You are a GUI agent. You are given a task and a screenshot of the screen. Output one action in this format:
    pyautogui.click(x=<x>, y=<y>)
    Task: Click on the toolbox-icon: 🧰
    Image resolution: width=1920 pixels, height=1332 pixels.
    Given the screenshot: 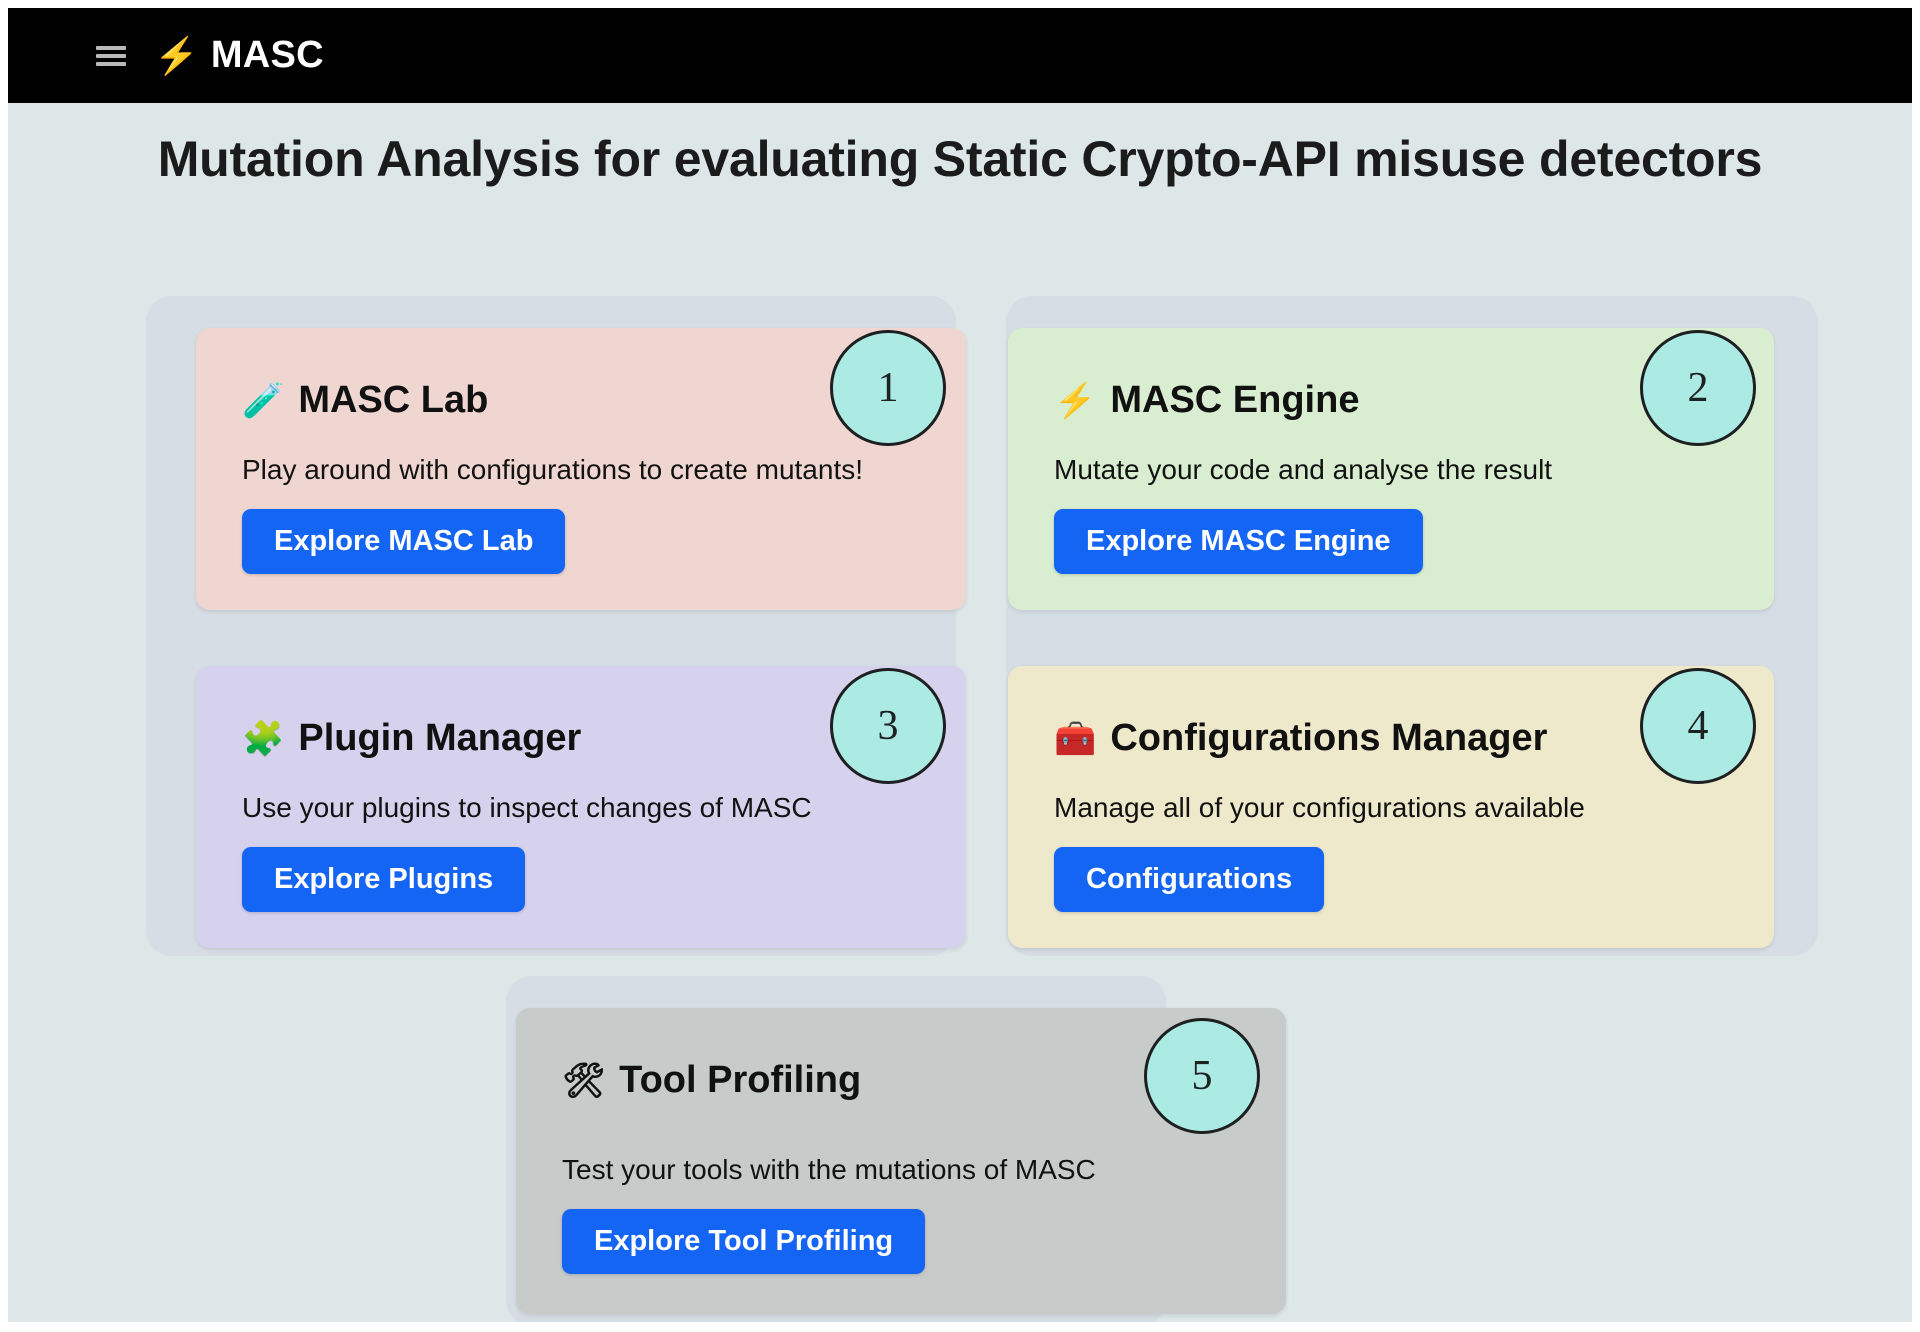 What is the action you would take?
    pyautogui.click(x=1075, y=738)
    